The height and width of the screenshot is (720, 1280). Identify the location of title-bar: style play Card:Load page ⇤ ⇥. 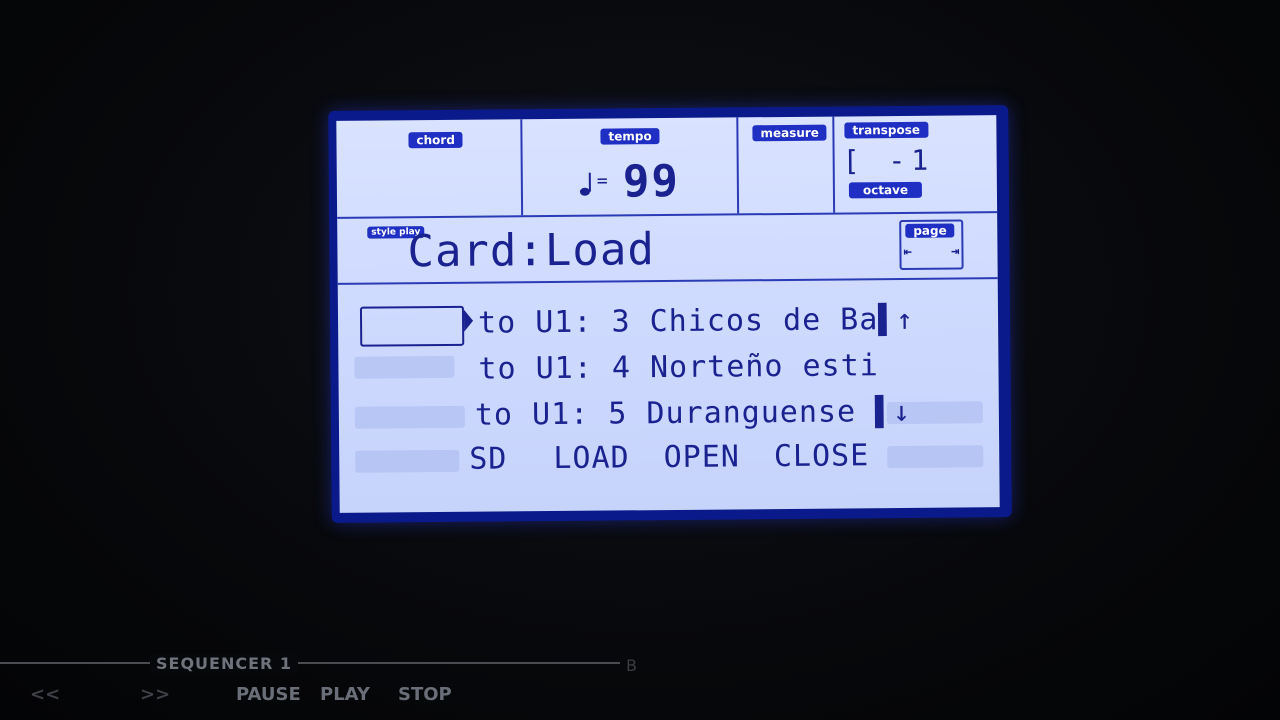
(667, 249).